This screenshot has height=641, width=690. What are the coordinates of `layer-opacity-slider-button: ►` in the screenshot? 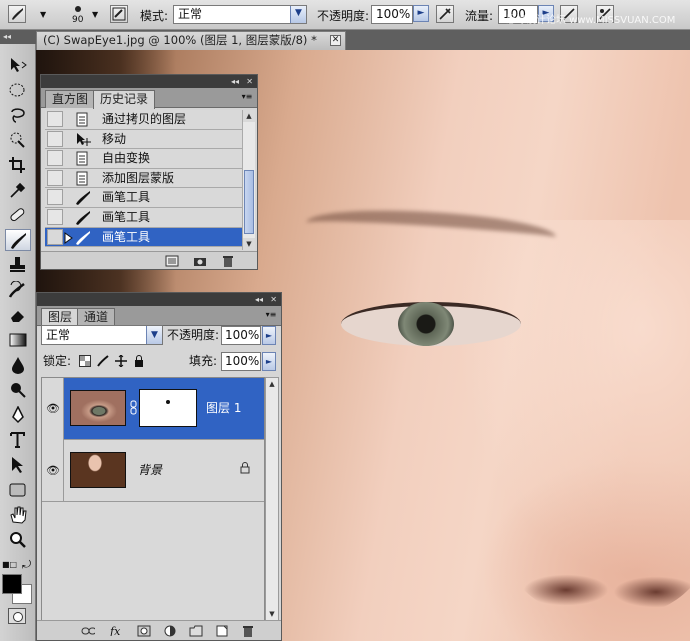 It's located at (269, 335).